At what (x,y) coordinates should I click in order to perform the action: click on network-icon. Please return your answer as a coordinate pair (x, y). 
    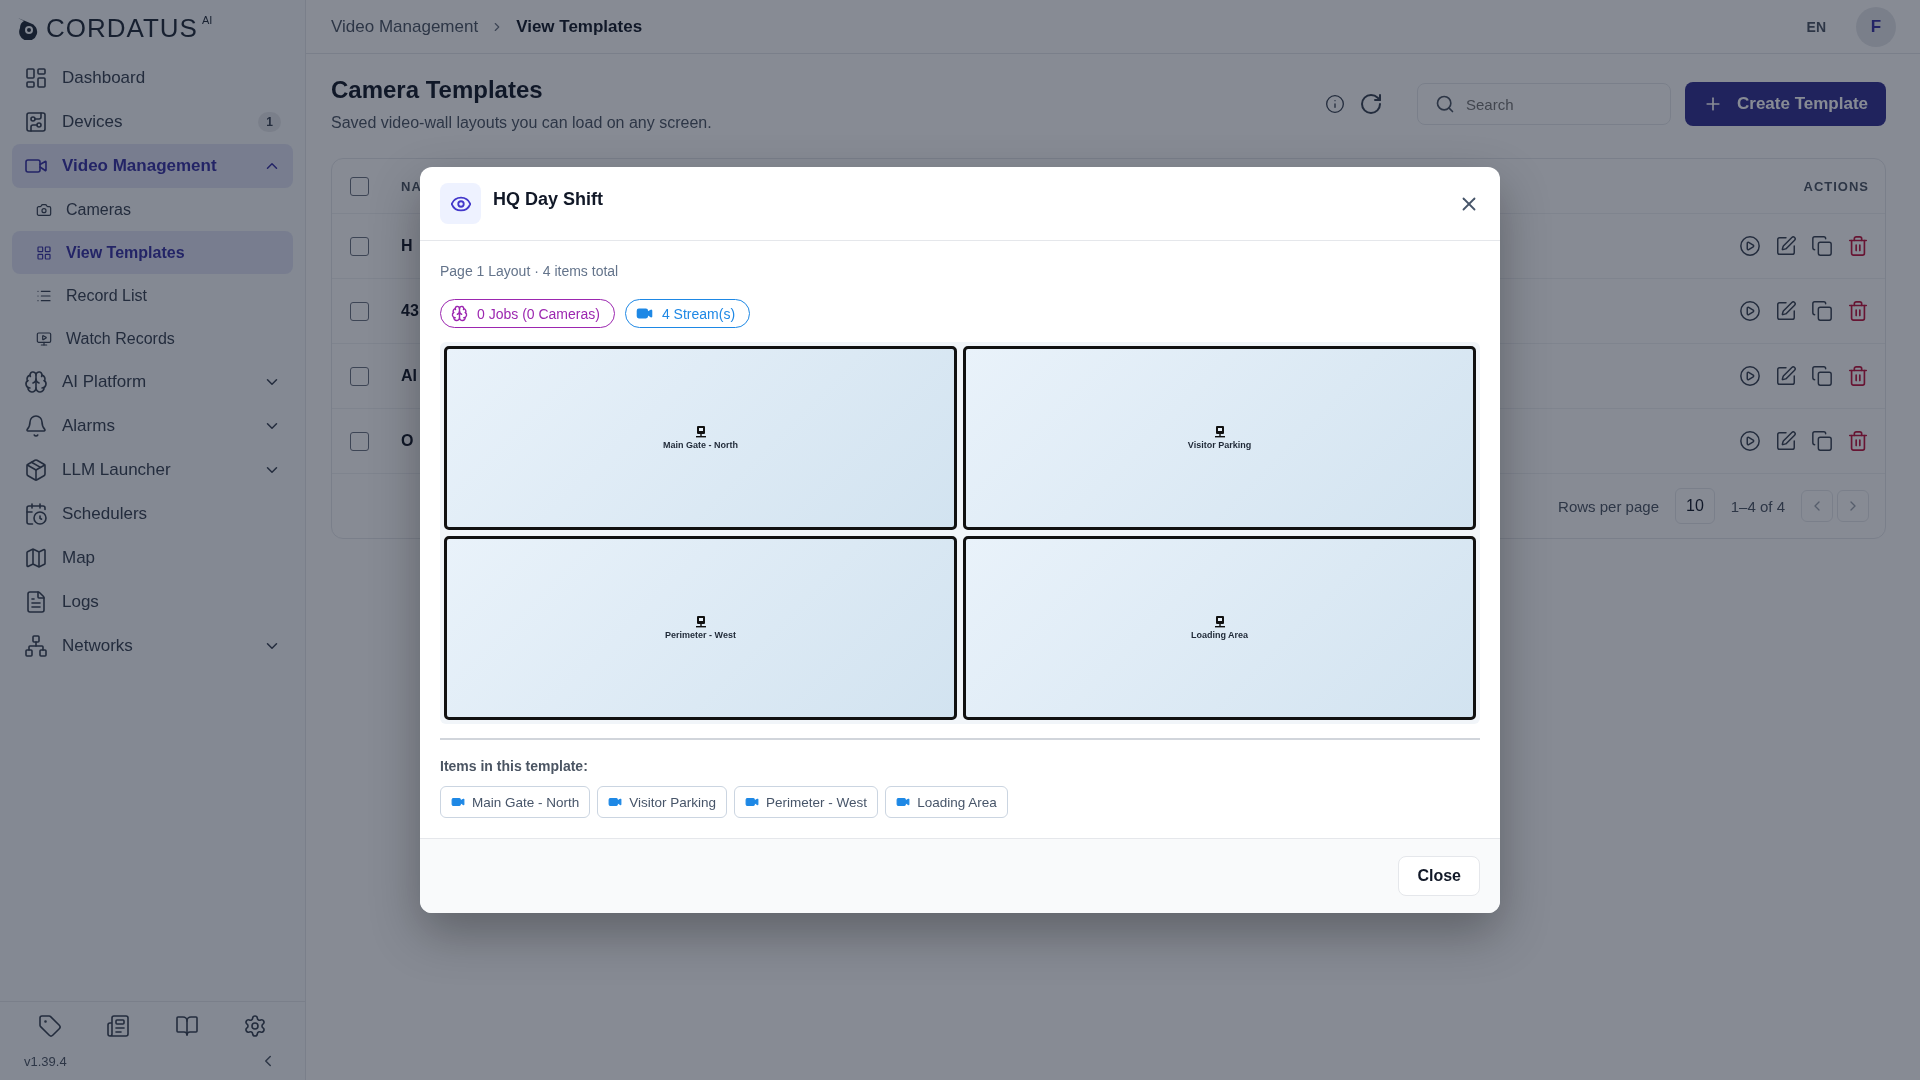
    Looking at the image, I should click on (36, 646).